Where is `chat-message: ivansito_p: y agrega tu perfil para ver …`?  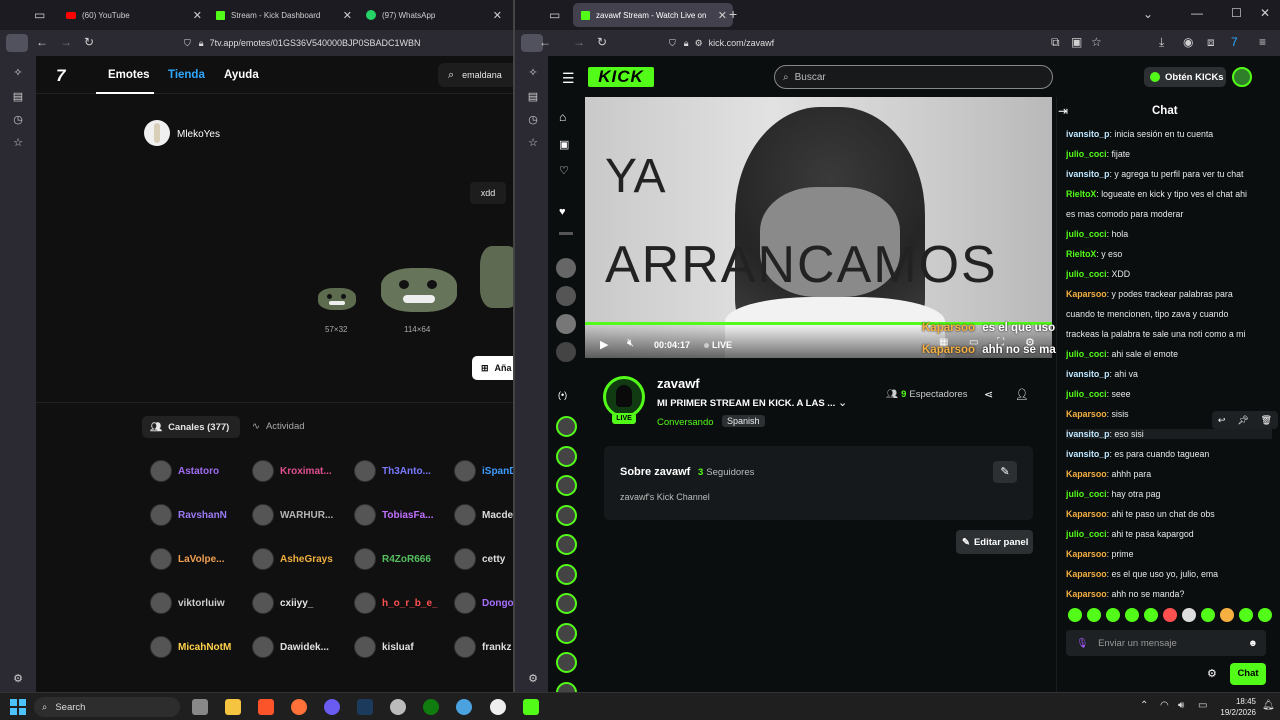
chat-message: ivansito_p: y agrega tu perfil para ver … is located at coordinates (1169, 174).